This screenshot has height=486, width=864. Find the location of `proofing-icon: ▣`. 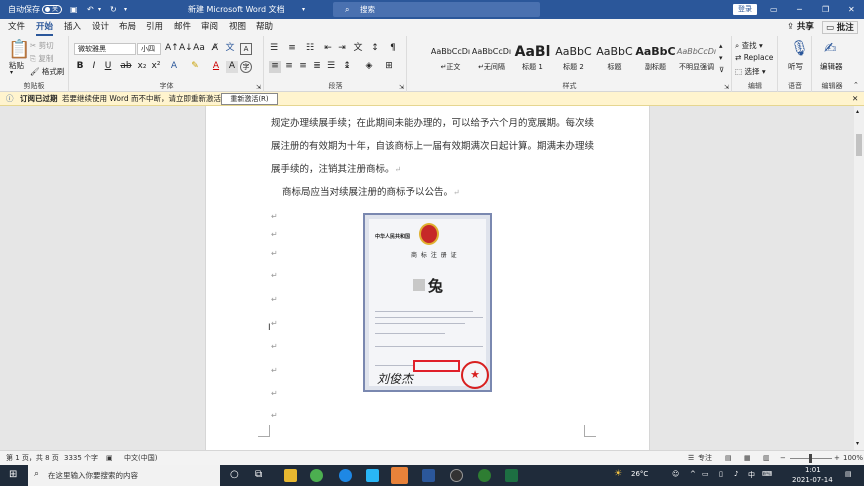

proofing-icon: ▣ is located at coordinates (109, 458).